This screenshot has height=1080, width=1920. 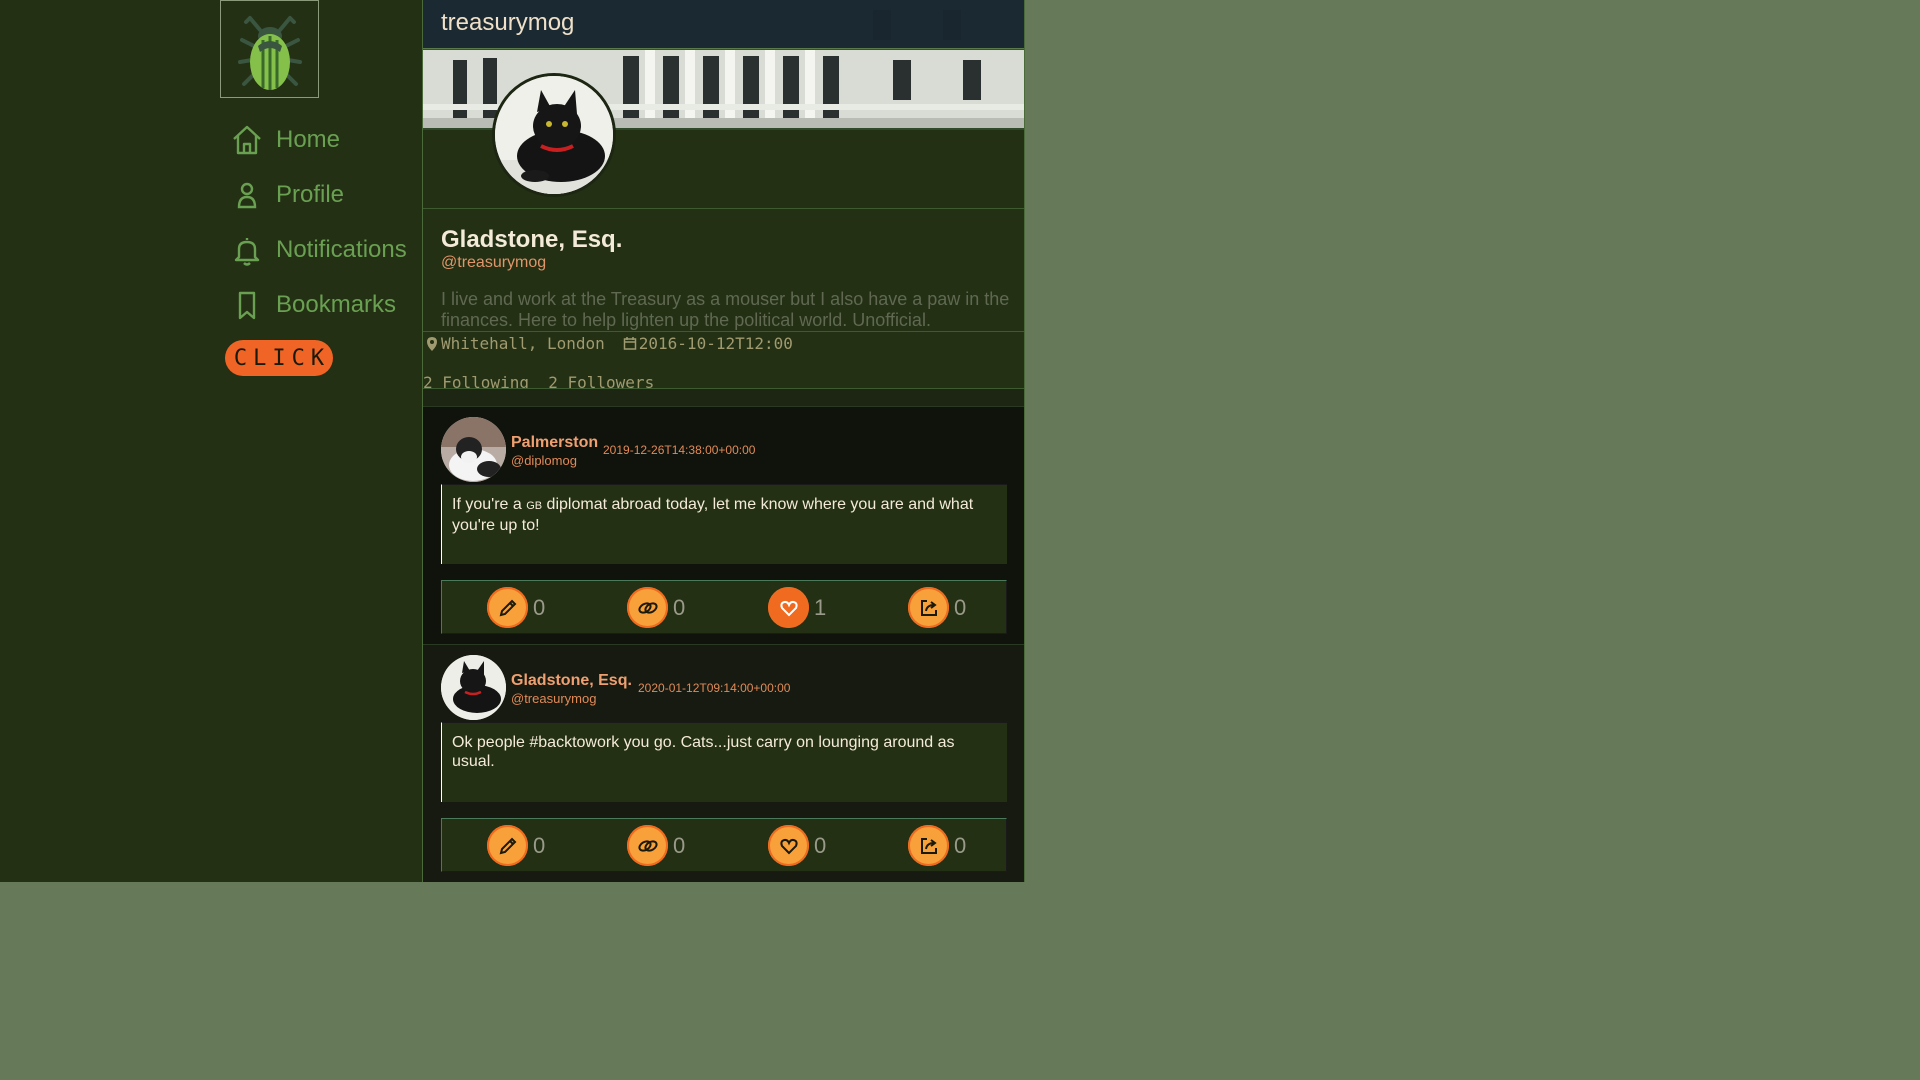 What do you see at coordinates (714, 688) in the screenshot?
I see `post-timestamp: 2020-01-12T09:14:00+00:00` at bounding box center [714, 688].